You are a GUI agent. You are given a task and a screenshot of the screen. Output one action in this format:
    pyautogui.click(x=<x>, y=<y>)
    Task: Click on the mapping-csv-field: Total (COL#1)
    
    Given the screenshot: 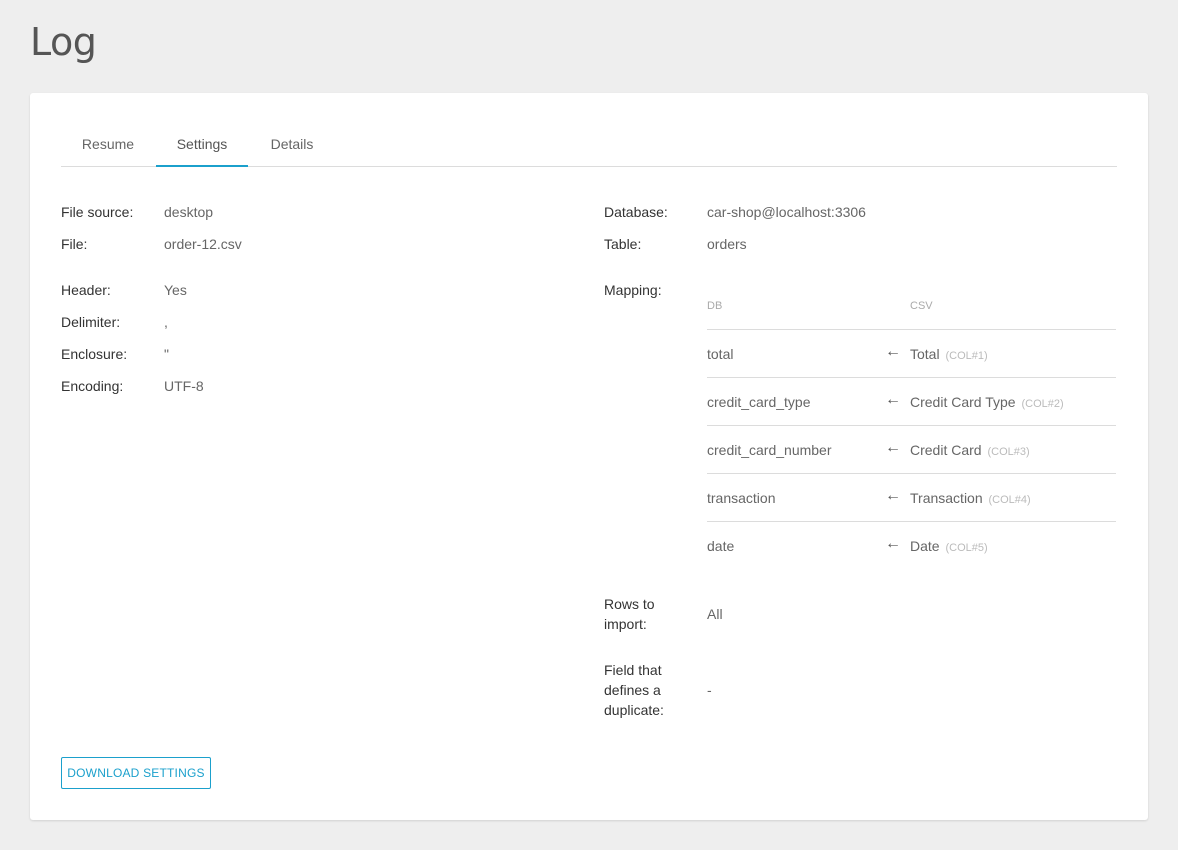 What is the action you would take?
    pyautogui.click(x=949, y=354)
    